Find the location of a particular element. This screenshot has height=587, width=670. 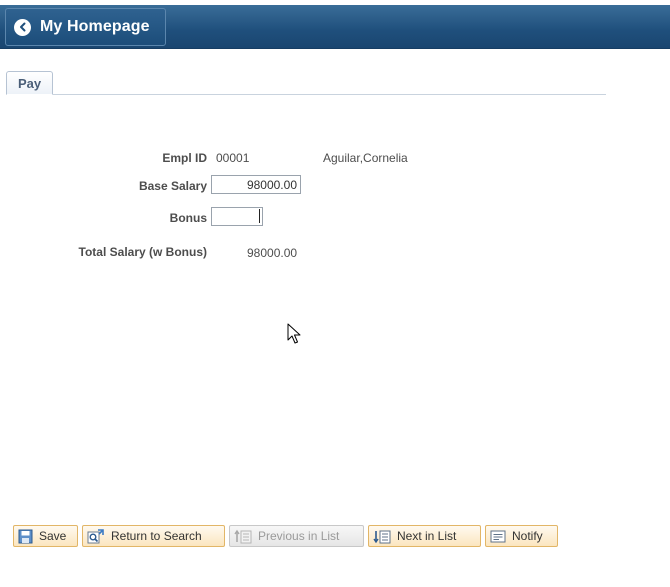

tab-pay: Pay is located at coordinates (30, 83).